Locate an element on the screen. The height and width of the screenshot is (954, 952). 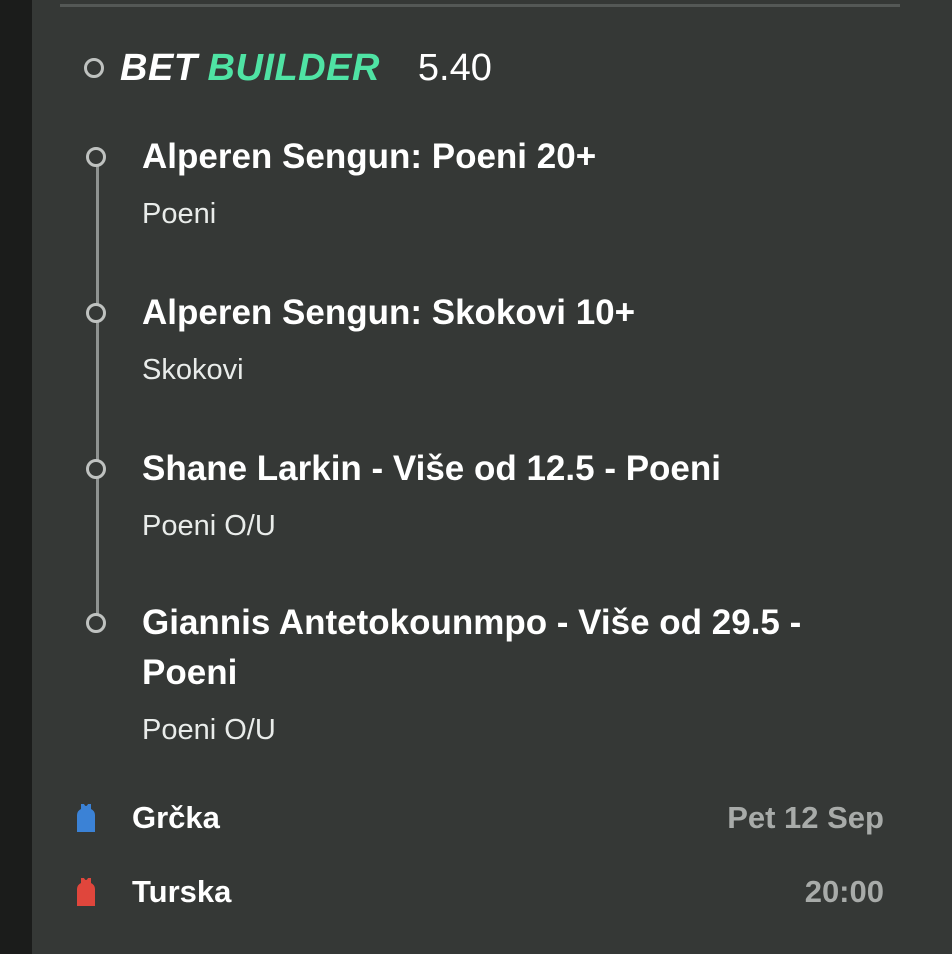
match-date: Pet 12 Sep is located at coordinates (805, 817).